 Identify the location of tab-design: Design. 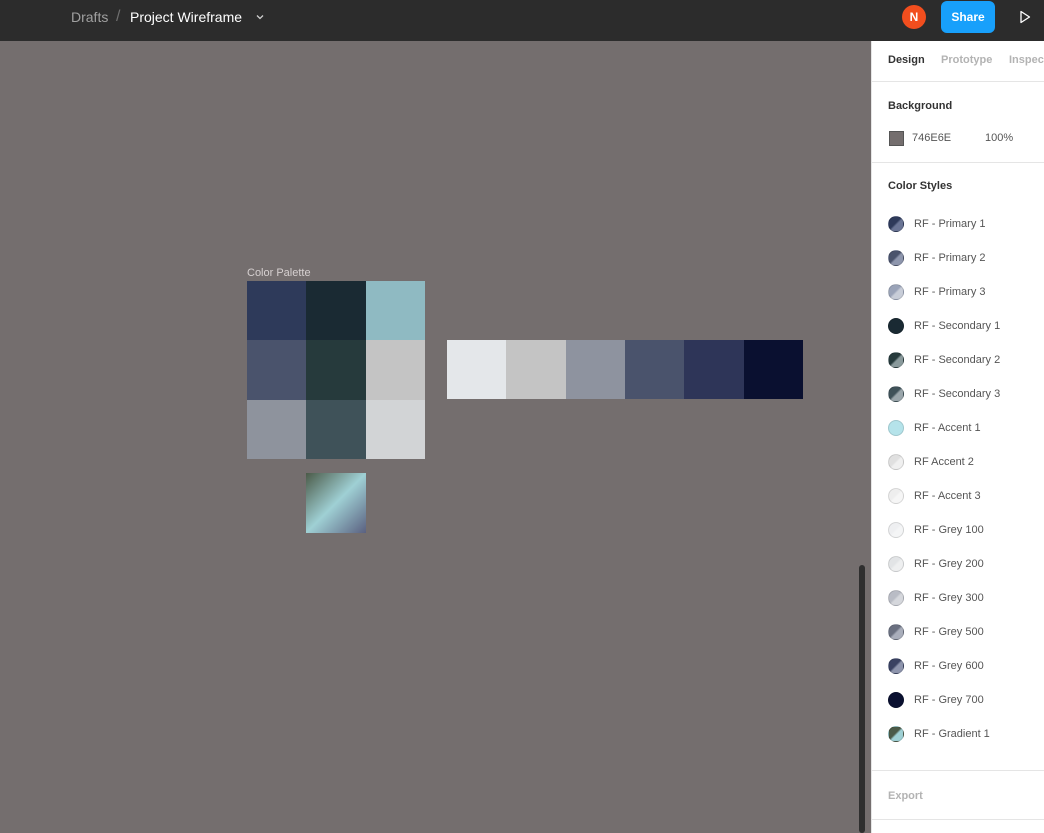
(906, 60).